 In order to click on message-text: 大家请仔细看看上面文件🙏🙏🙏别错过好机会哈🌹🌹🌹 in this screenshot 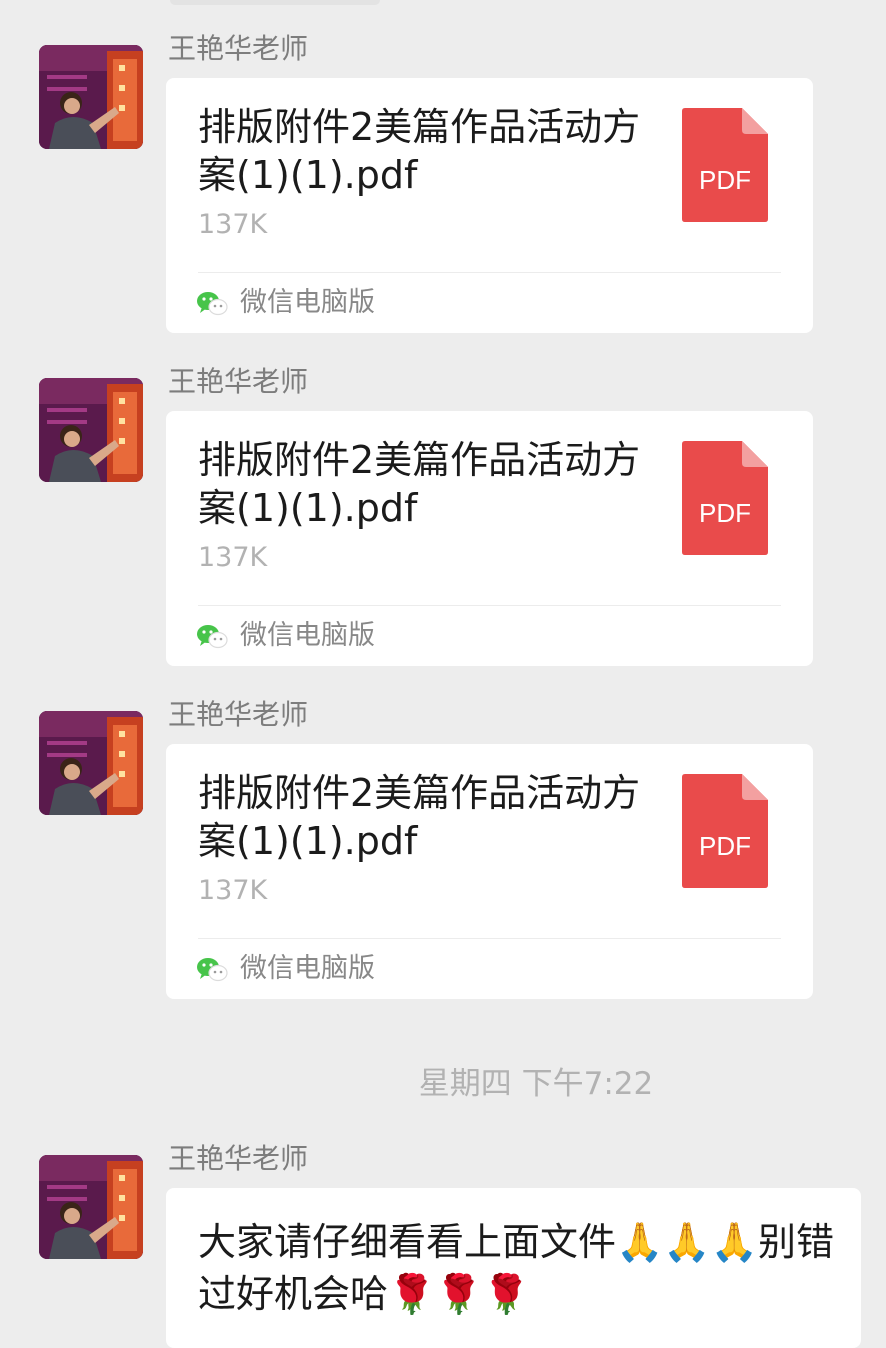, I will do `click(516, 1268)`.